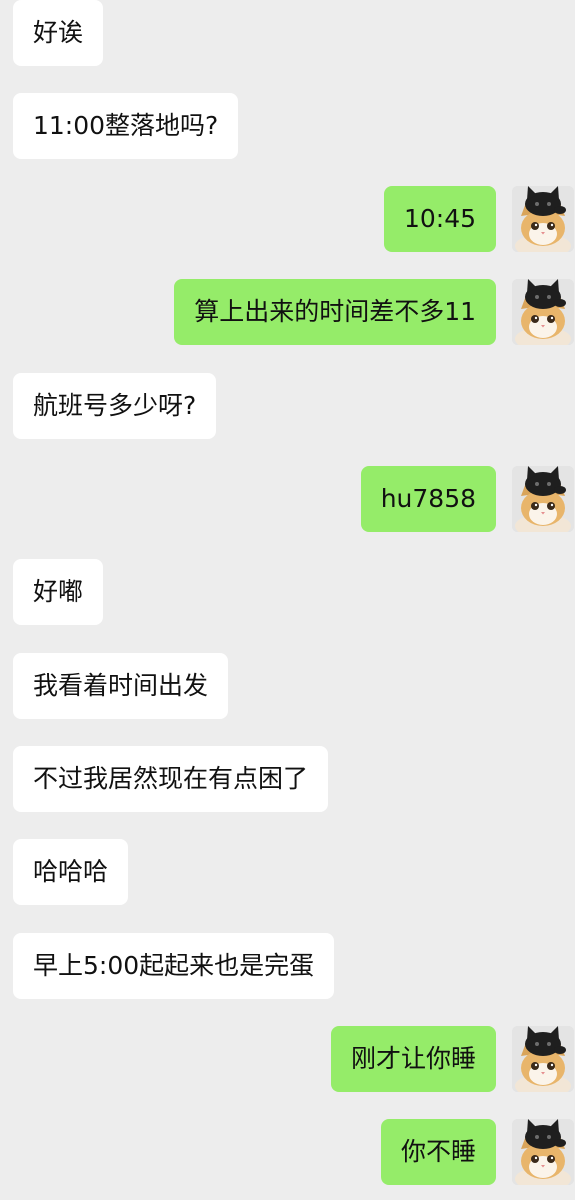 The height and width of the screenshot is (1200, 575). I want to click on incoming-message-bubble: 航班号多少呀?, so click(115, 406).